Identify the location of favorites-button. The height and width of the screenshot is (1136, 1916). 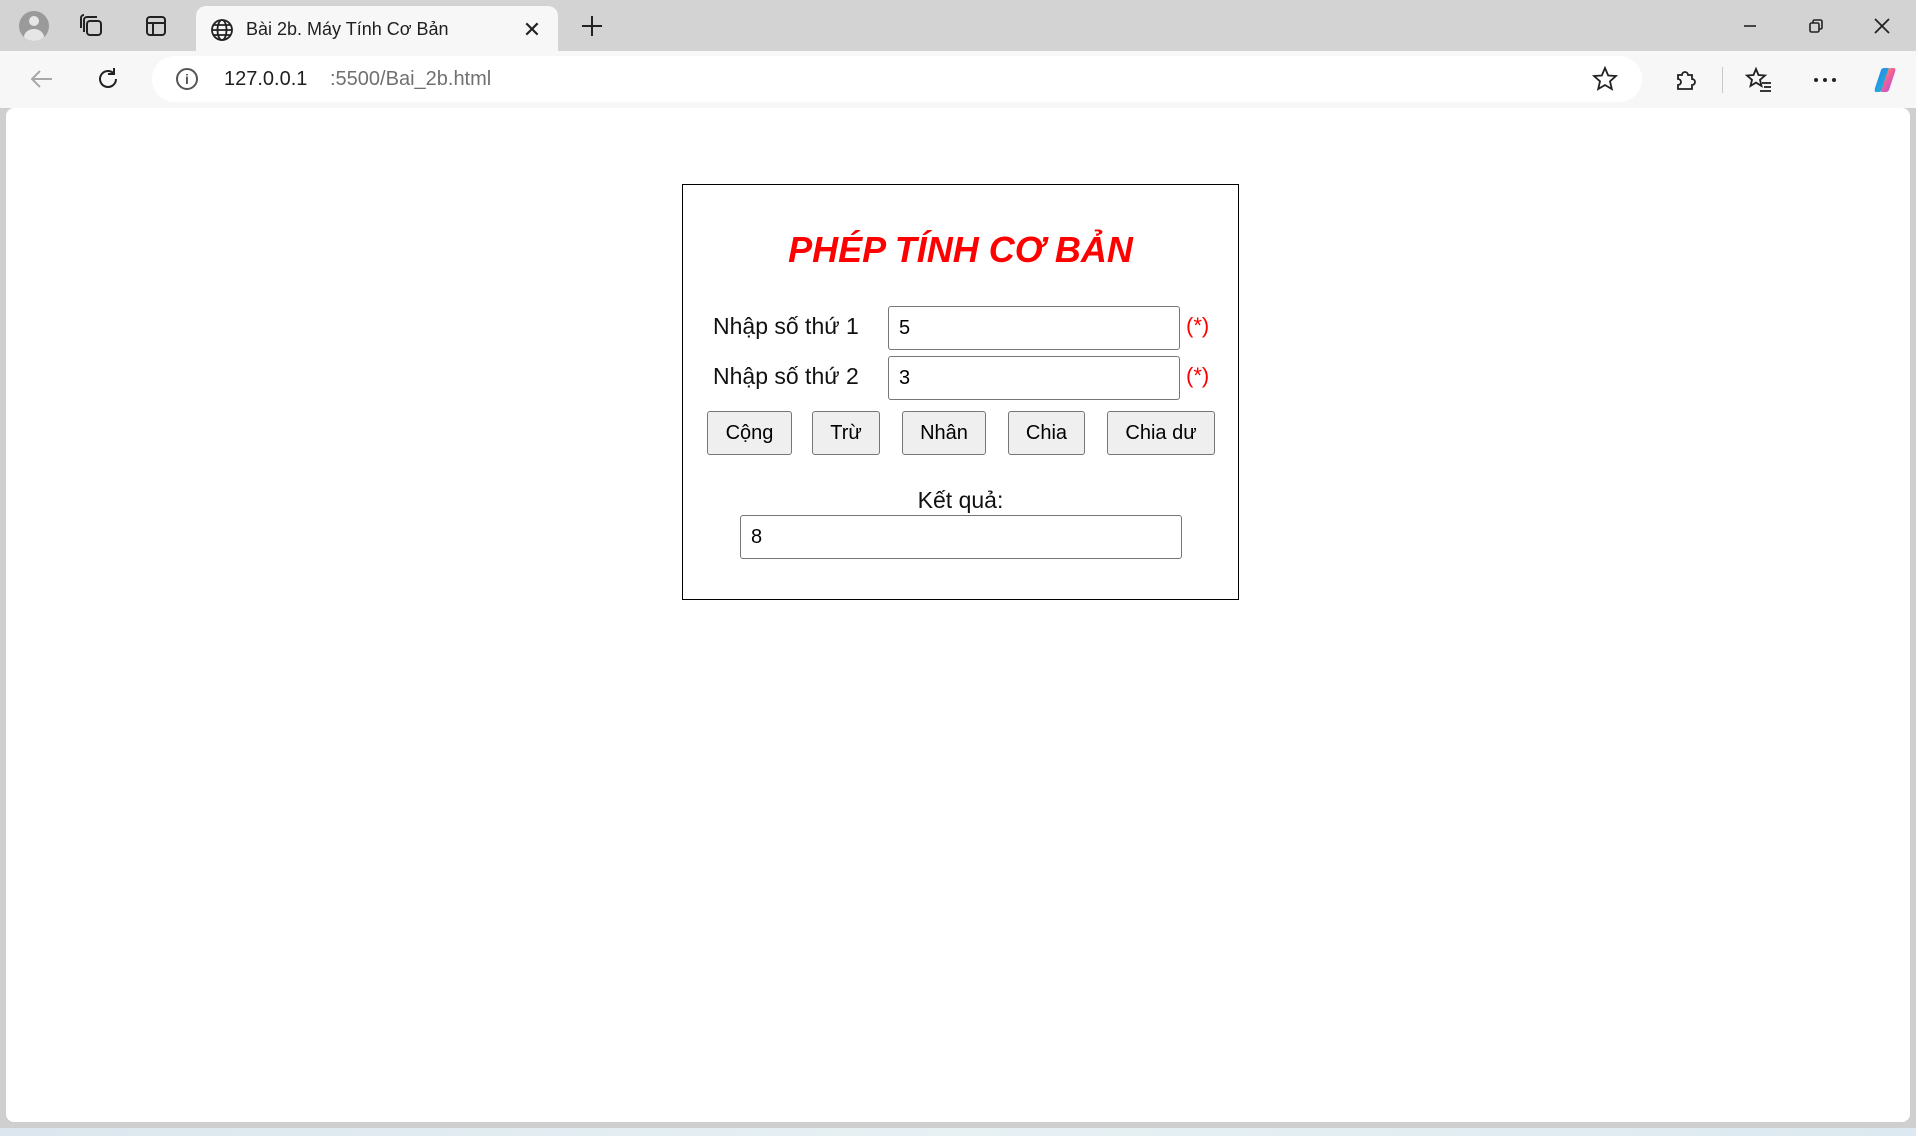
(1759, 80).